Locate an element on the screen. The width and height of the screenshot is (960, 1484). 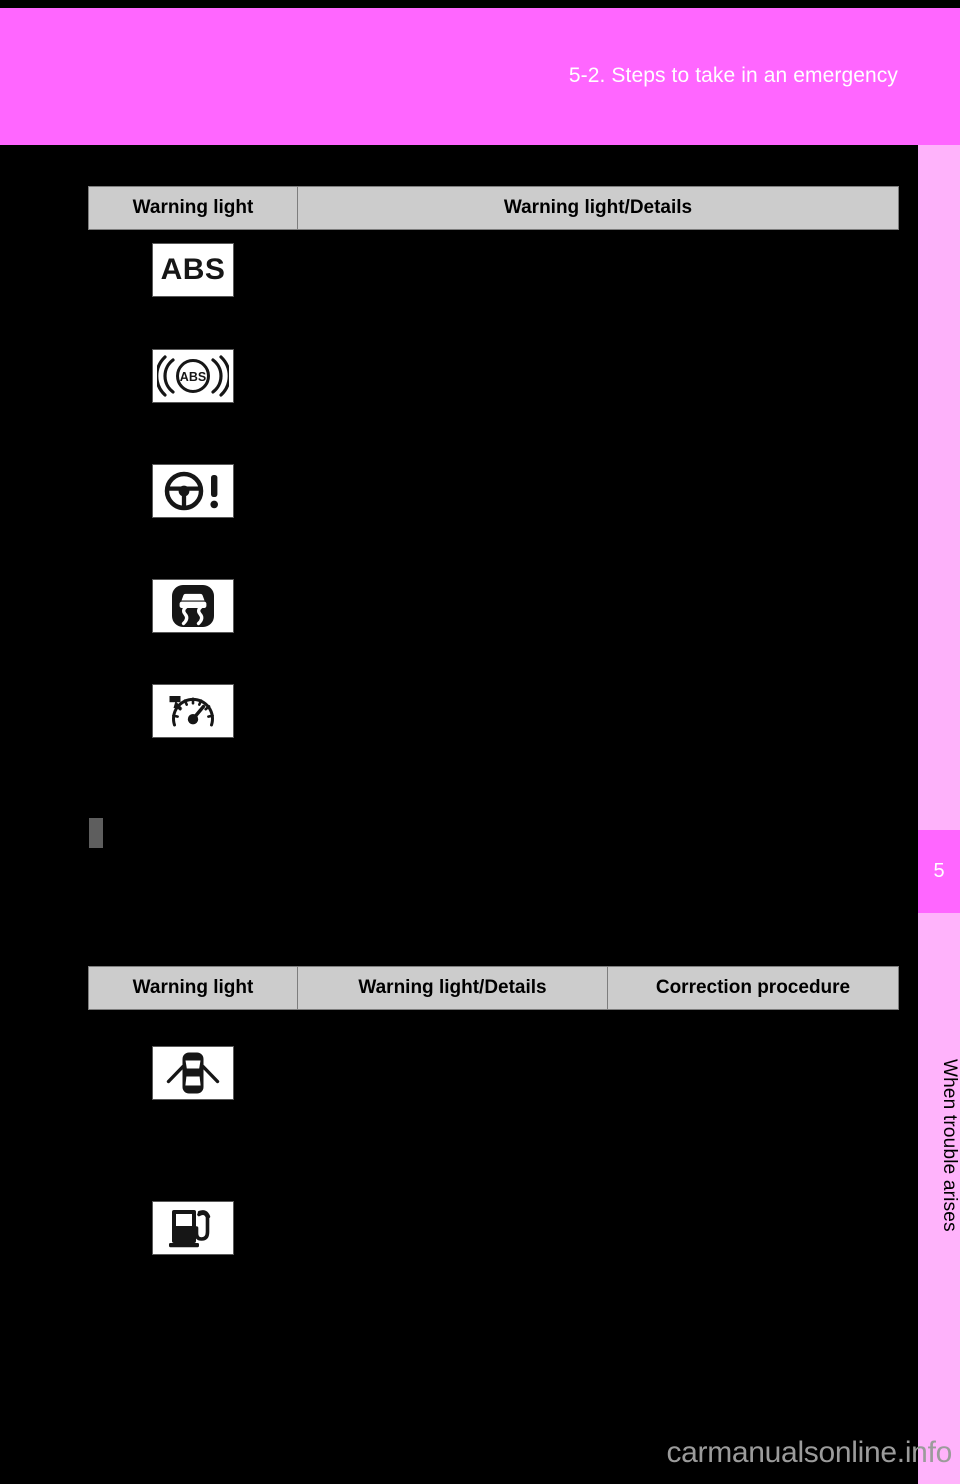
table-header-row: Warning light Warning light/Details is located at coordinates (493, 208).